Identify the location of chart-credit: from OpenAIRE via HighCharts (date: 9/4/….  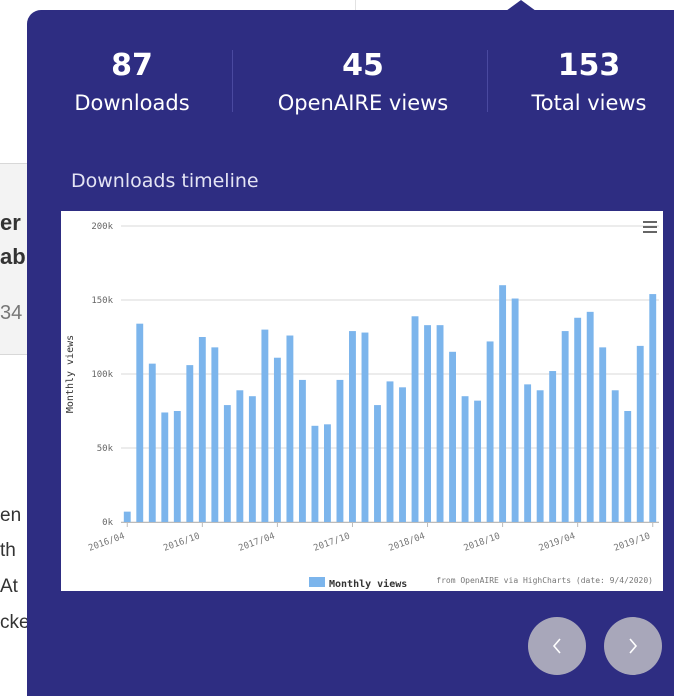
(544, 580).